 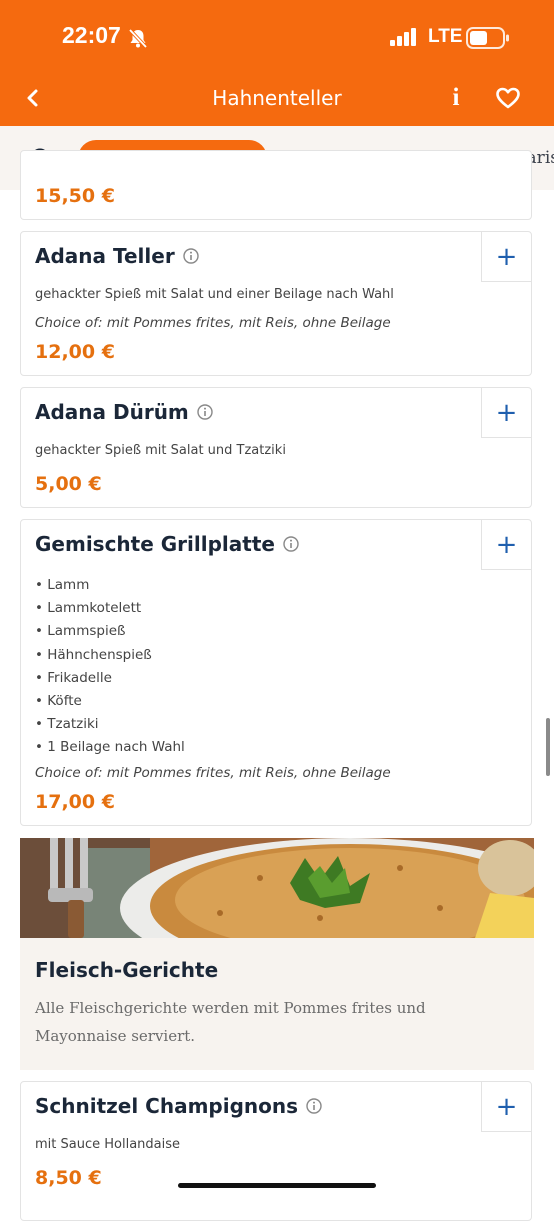 I want to click on heart-icon, so click(x=508, y=98).